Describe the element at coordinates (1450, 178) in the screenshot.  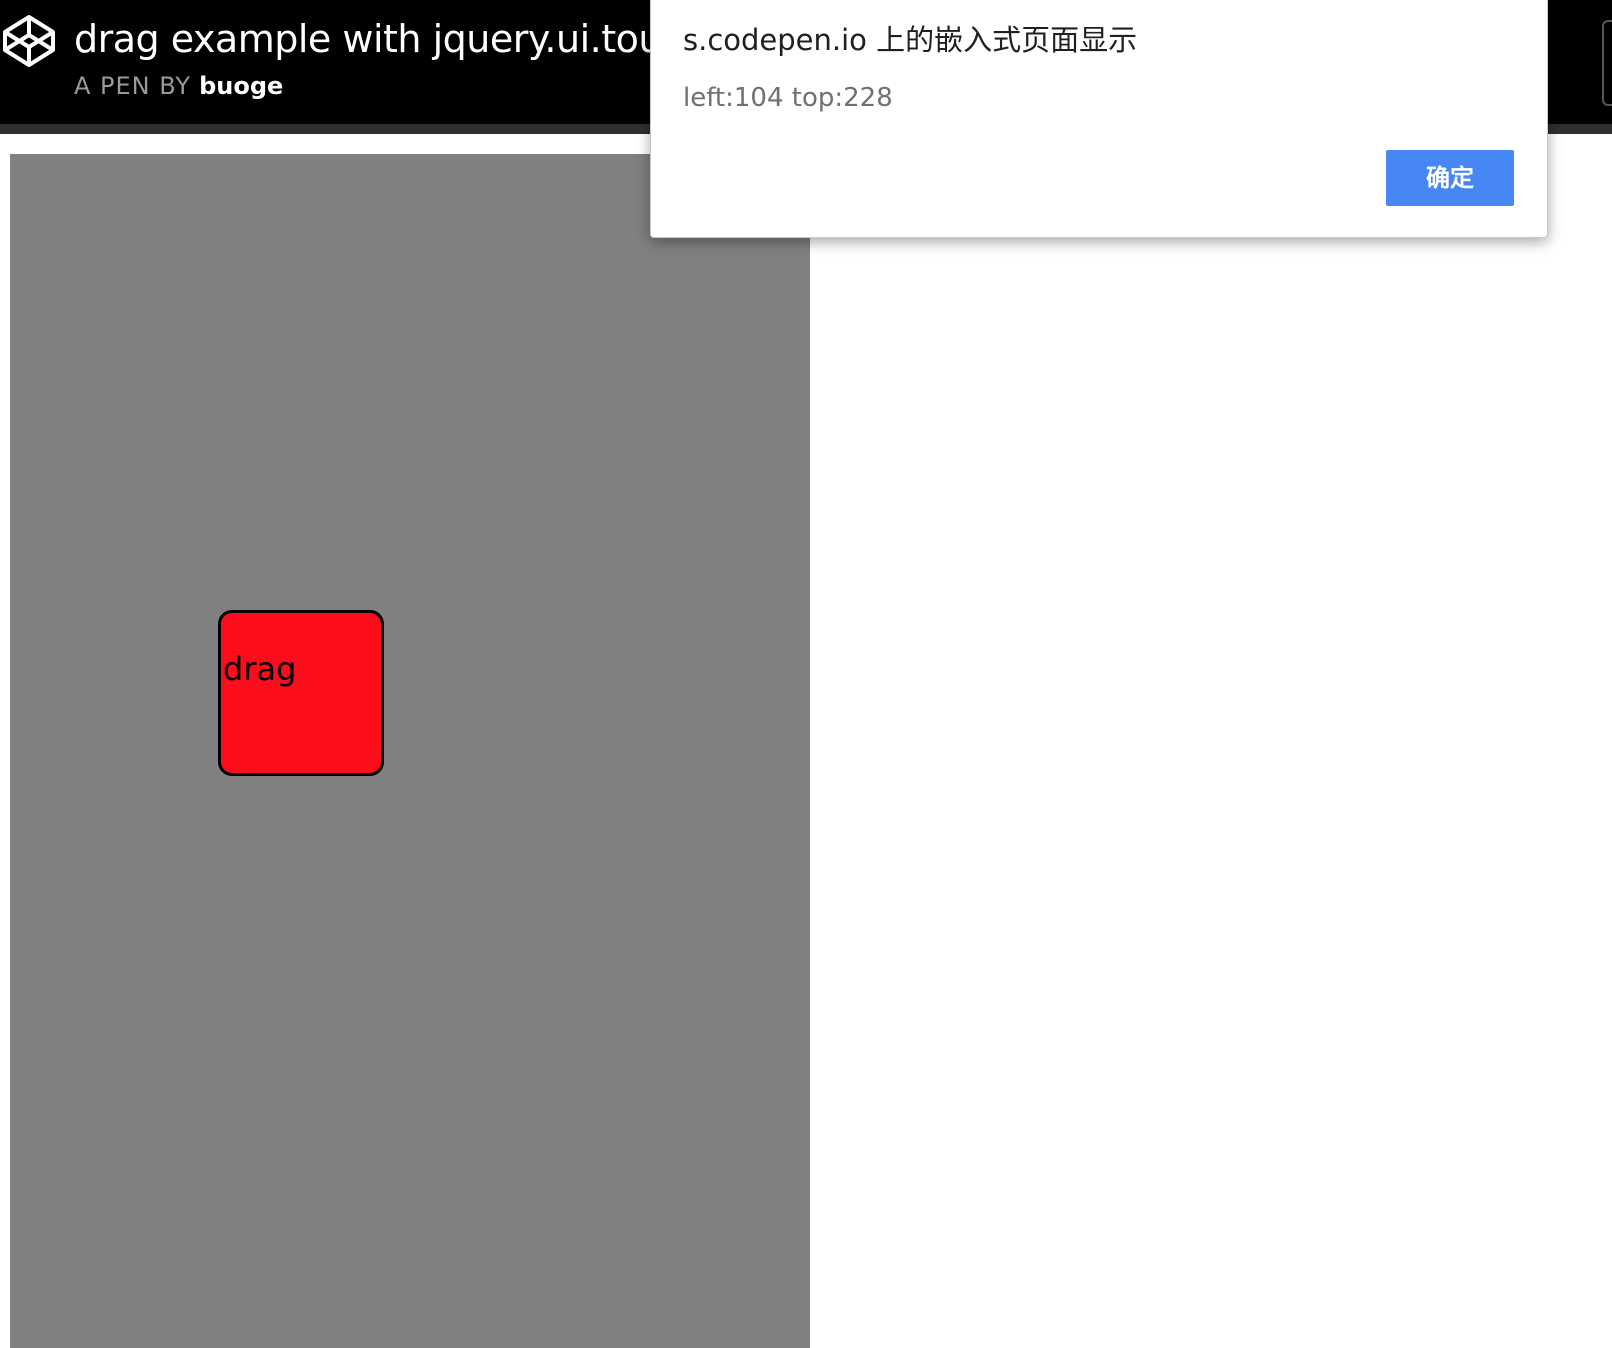
I see `ok-button: 确定` at that location.